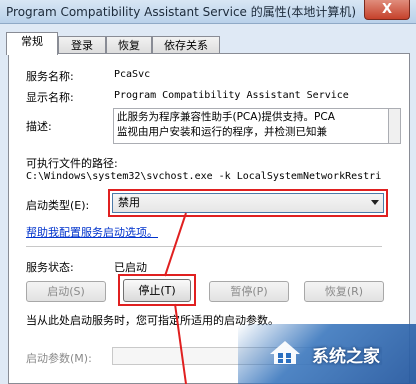 The image size is (416, 384). Describe the element at coordinates (39, 126) in the screenshot. I see `description-label: 描述:` at that location.